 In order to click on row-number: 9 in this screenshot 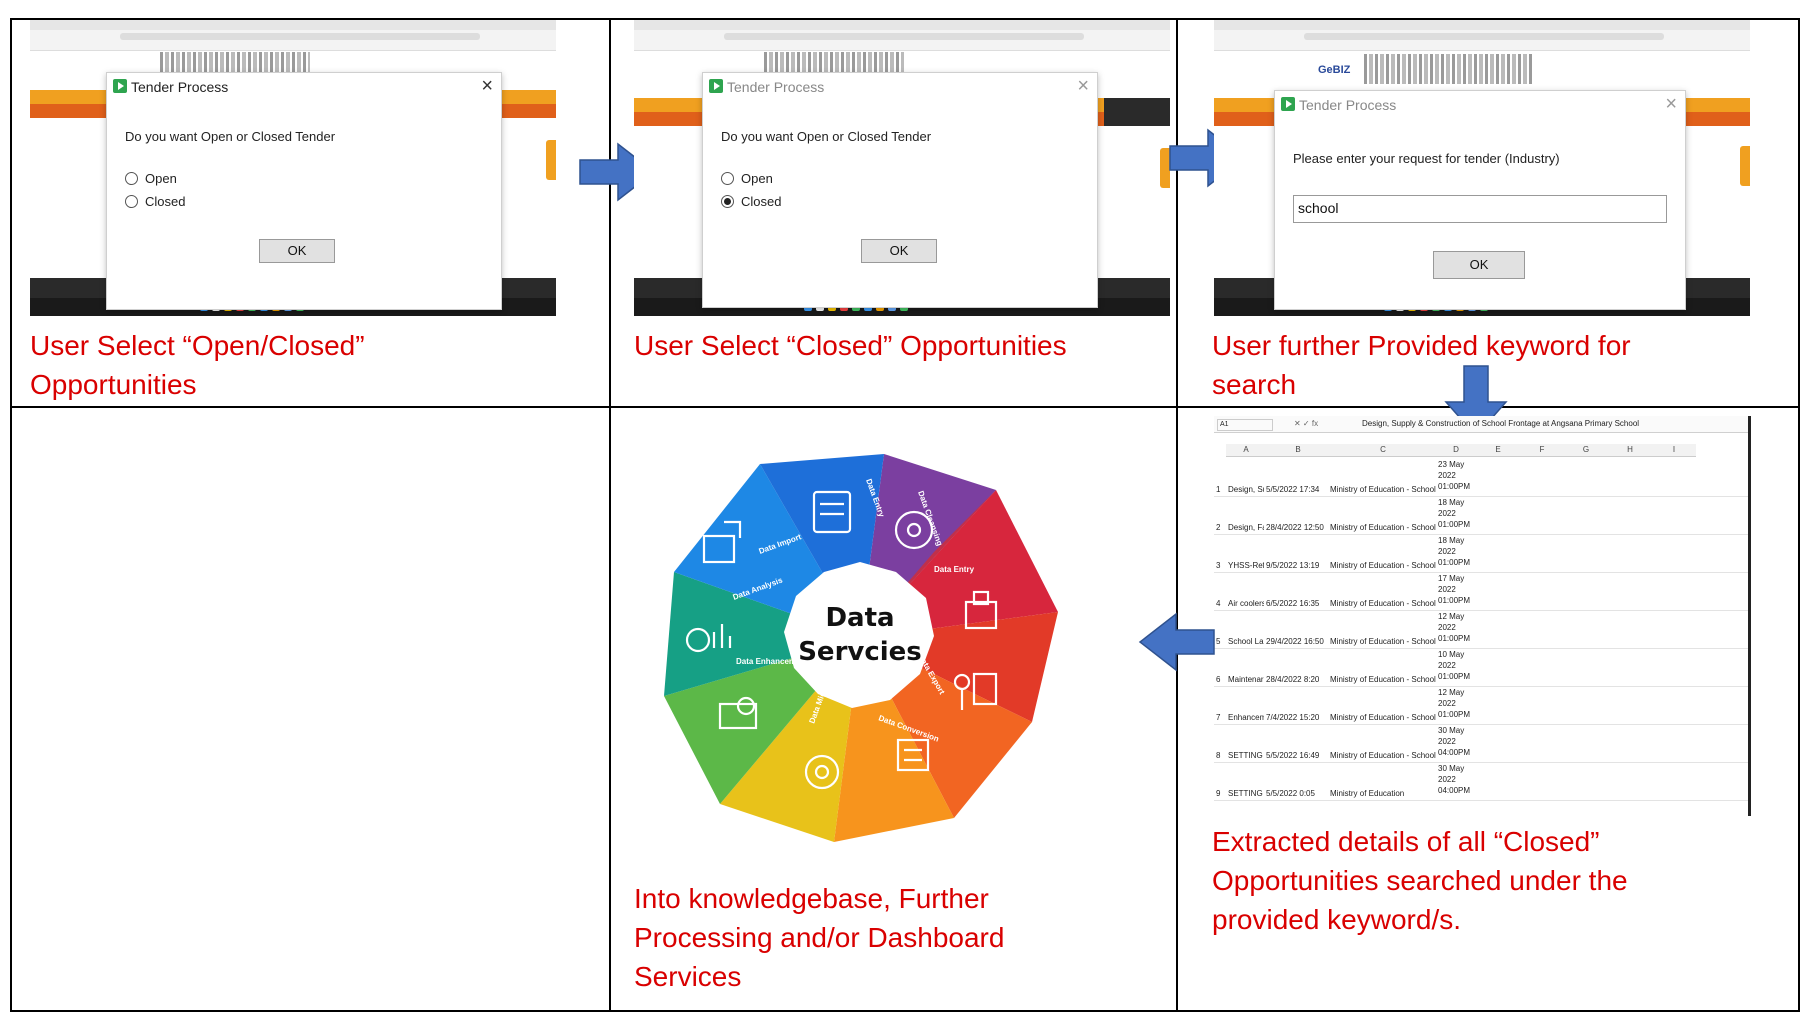, I will do `click(1218, 793)`.